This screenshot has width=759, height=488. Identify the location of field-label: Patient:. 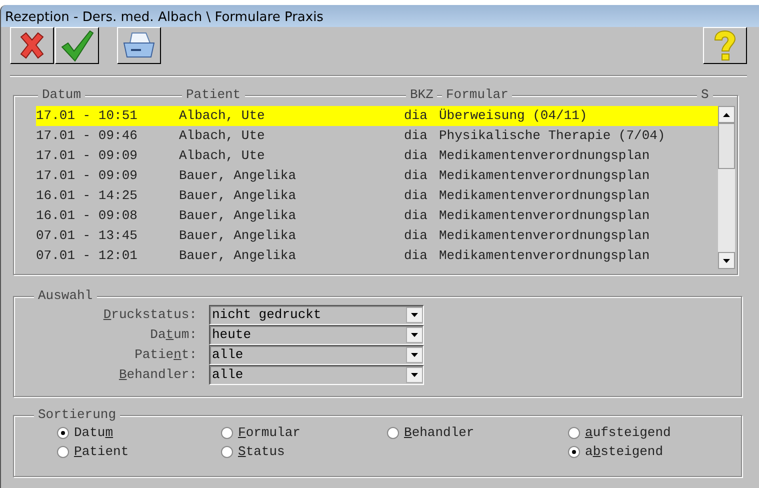
(166, 355).